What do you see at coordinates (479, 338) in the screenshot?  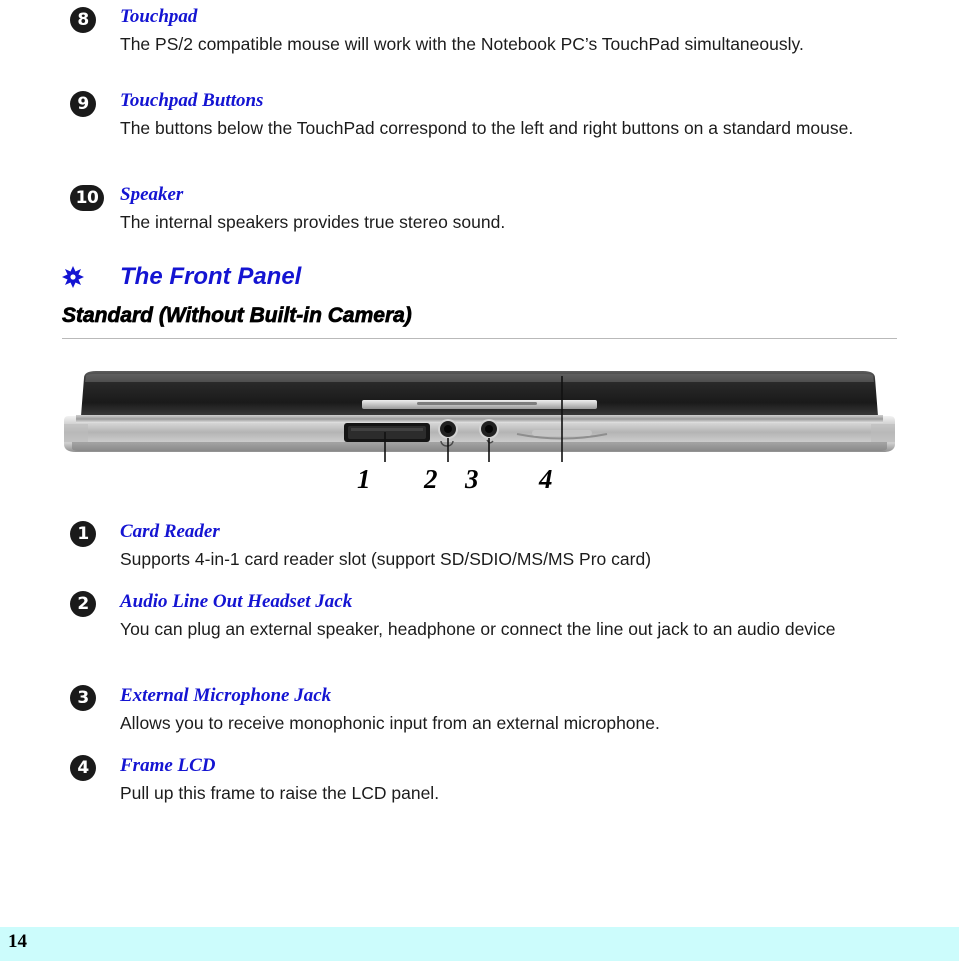 I see `divider` at bounding box center [479, 338].